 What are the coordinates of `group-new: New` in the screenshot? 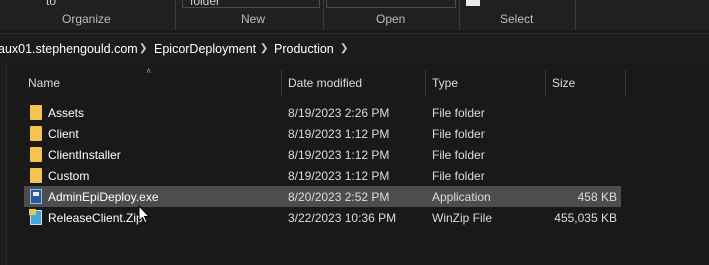 It's located at (253, 19).